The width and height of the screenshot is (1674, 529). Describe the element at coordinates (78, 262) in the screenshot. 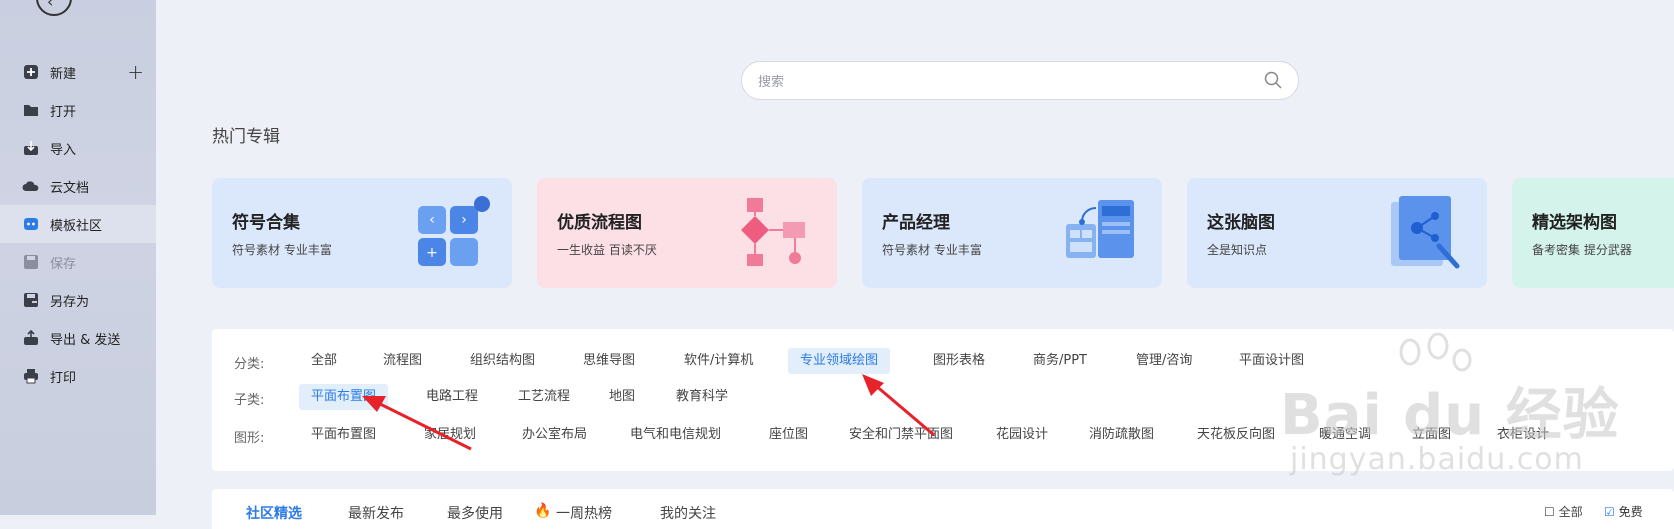

I see `sidebar-item-save: 保存` at that location.